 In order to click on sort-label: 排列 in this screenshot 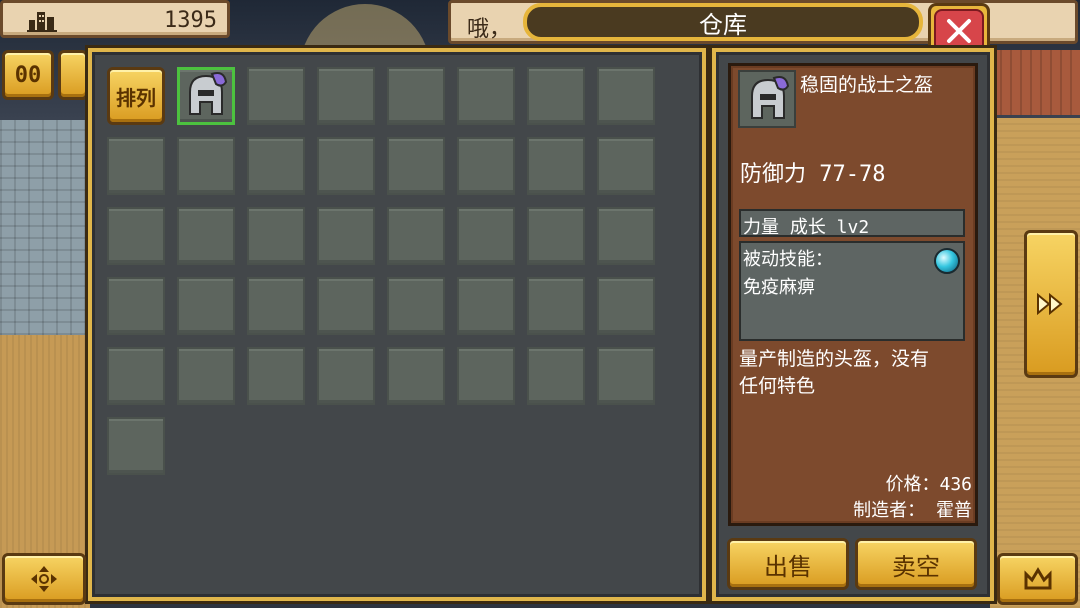, I will do `click(136, 97)`.